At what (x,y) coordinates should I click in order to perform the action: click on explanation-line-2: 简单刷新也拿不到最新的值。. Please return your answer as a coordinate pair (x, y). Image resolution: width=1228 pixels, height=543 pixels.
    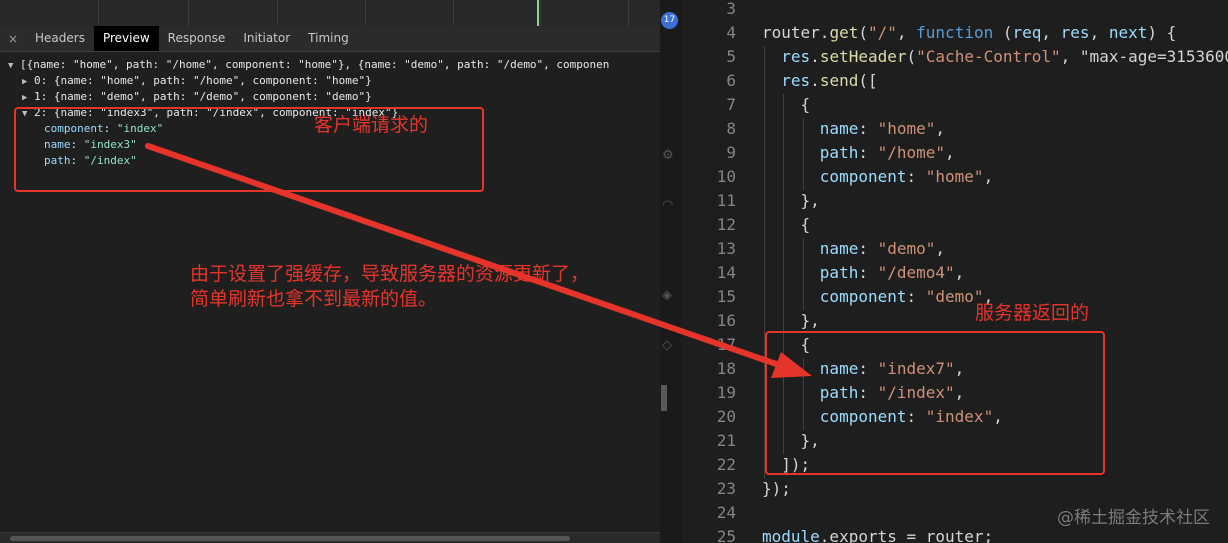
    Looking at the image, I should click on (314, 299).